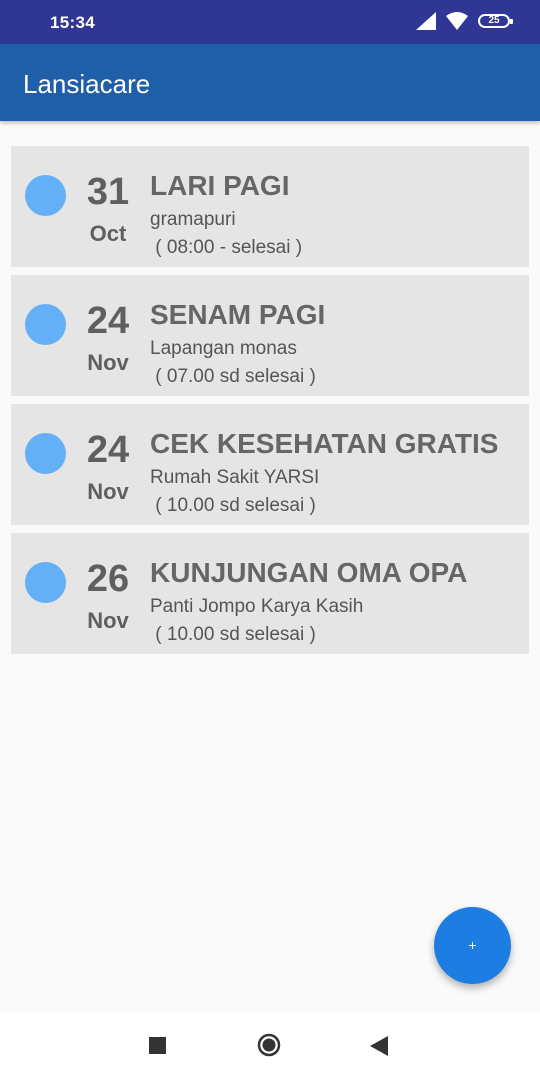 This screenshot has width=540, height=1078. What do you see at coordinates (457, 21) in the screenshot?
I see `wifi-icon` at bounding box center [457, 21].